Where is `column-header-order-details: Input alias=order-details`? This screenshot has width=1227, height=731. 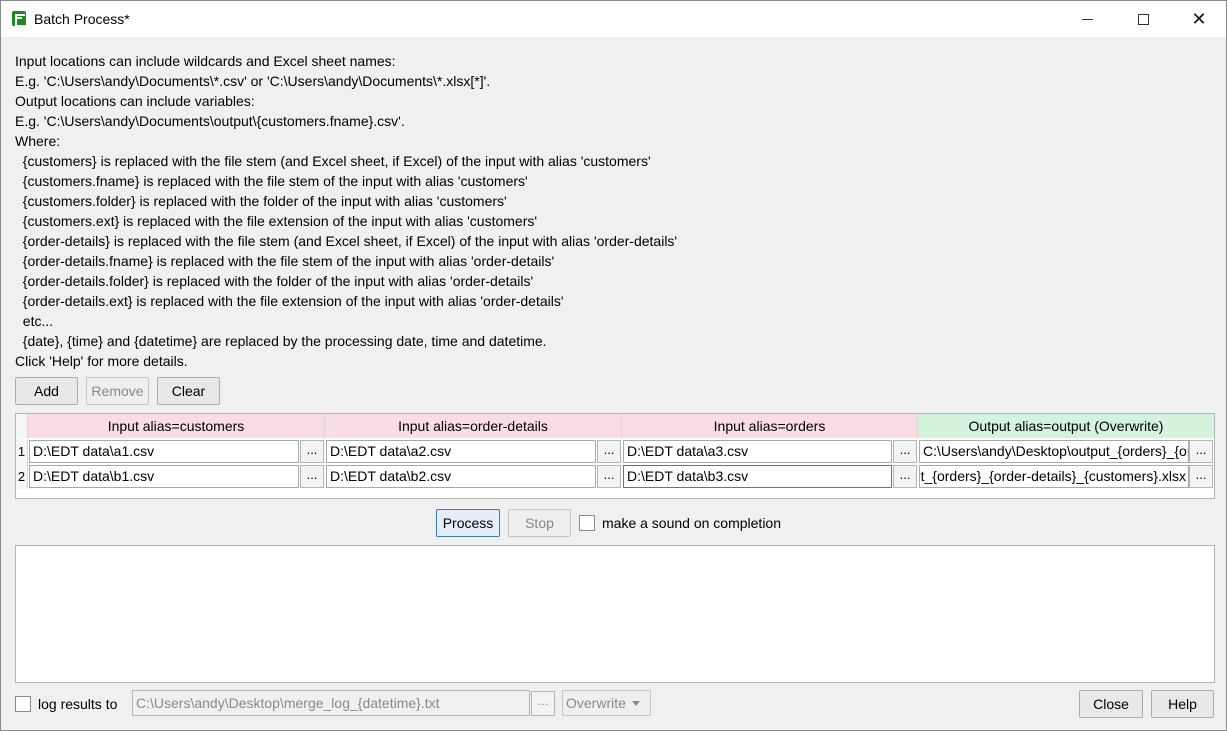
column-header-order-details: Input alias=order-details is located at coordinates (473, 426).